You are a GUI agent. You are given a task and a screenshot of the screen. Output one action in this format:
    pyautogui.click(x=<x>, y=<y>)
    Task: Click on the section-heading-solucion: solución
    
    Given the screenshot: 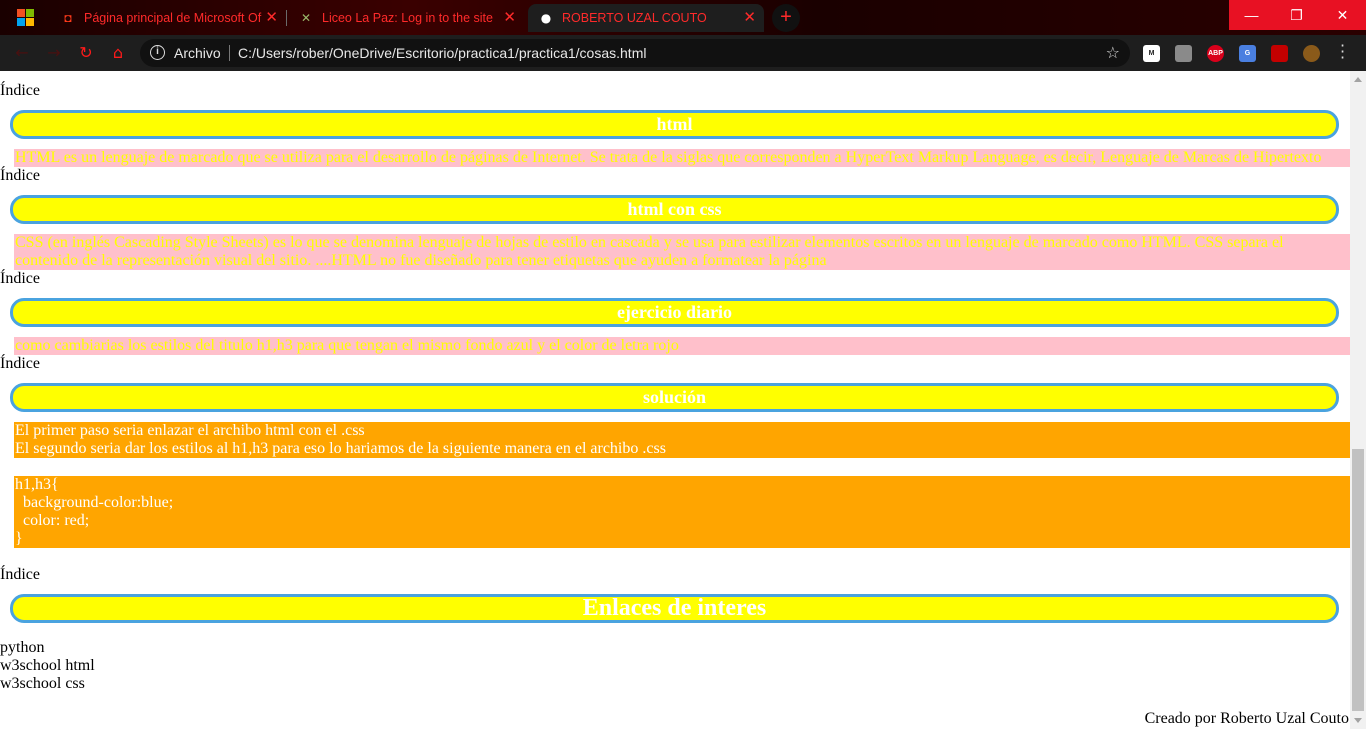 What is the action you would take?
    pyautogui.click(x=674, y=397)
    